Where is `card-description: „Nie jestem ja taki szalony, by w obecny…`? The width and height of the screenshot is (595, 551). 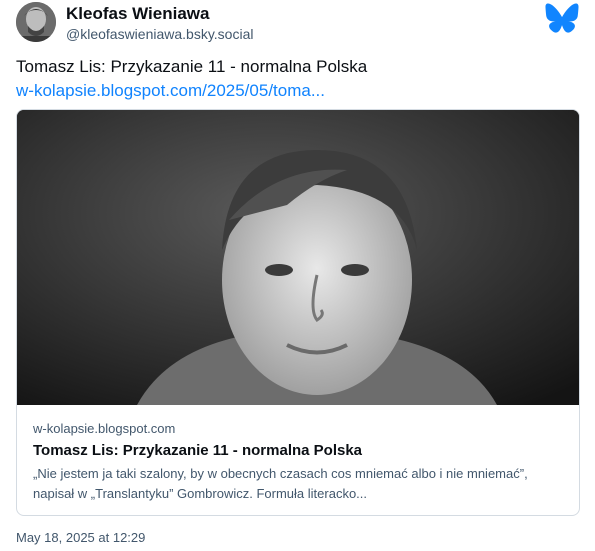
card-description: „Nie jestem ja taki szalony, by w obecny… is located at coordinates (280, 483).